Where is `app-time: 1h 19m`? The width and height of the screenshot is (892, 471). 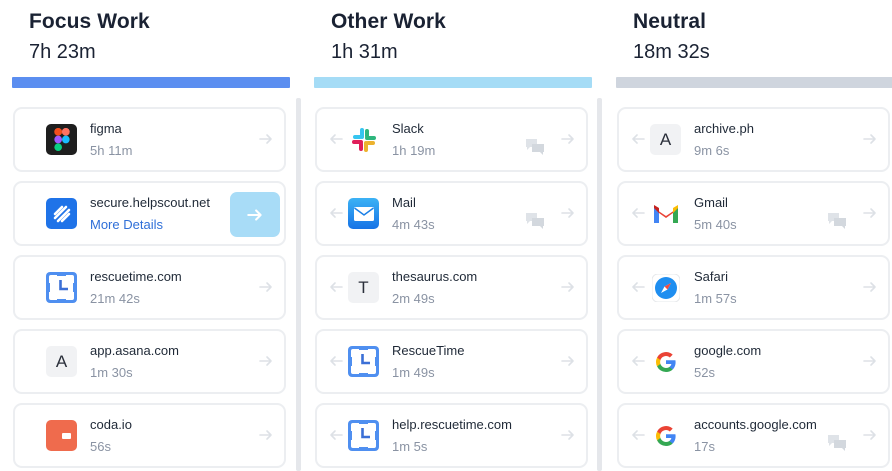 app-time: 1h 19m is located at coordinates (414, 150).